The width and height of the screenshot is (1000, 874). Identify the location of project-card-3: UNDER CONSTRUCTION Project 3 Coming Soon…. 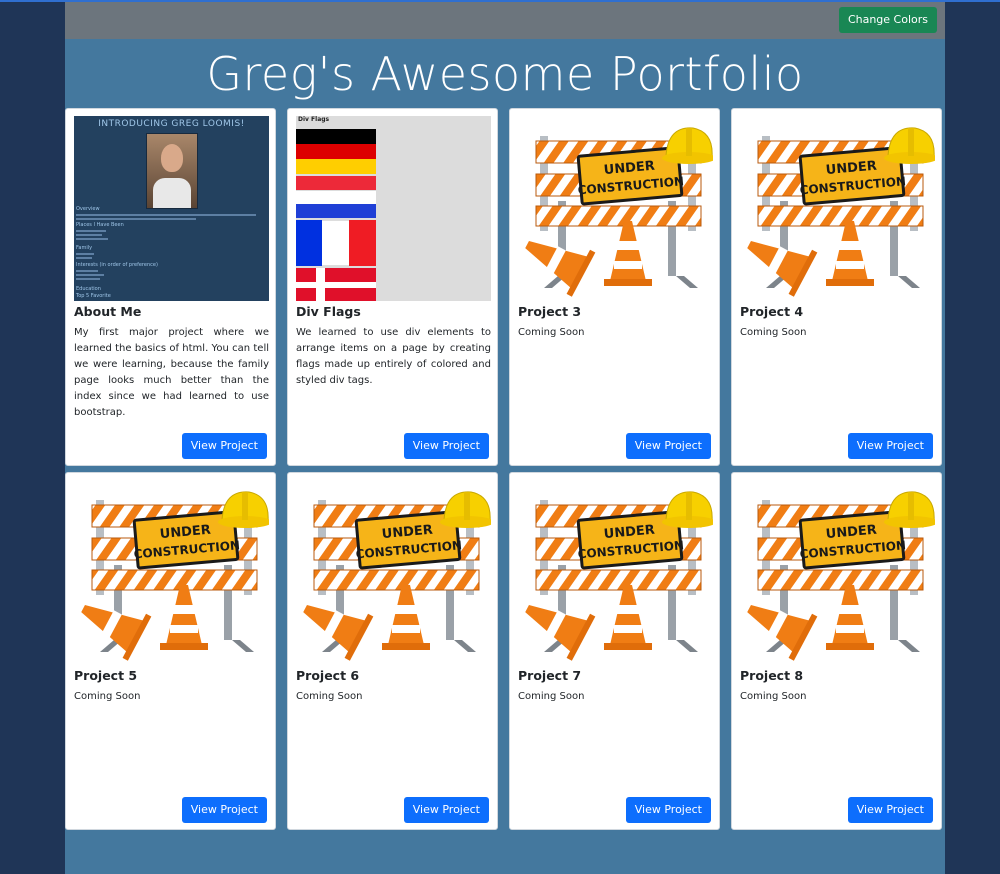
(614, 287).